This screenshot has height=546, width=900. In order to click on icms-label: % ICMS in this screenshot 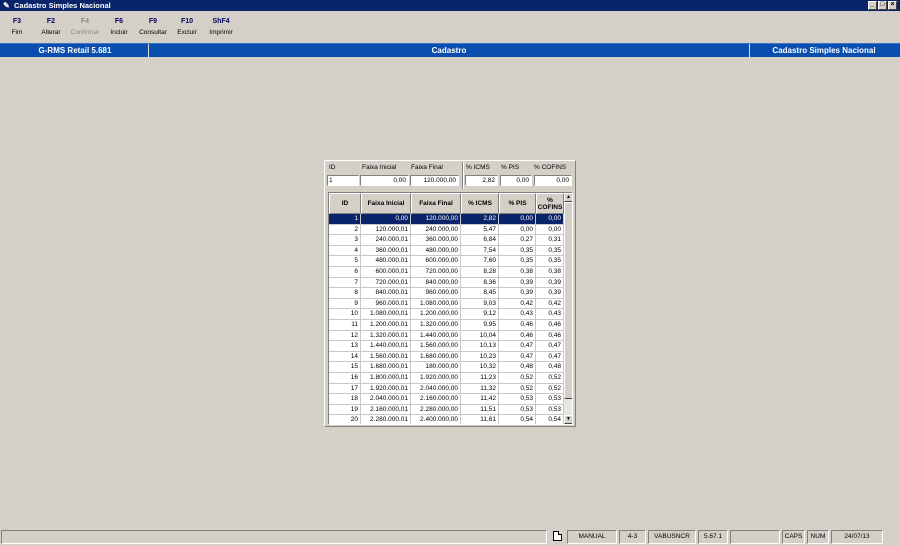, I will do `click(478, 167)`.